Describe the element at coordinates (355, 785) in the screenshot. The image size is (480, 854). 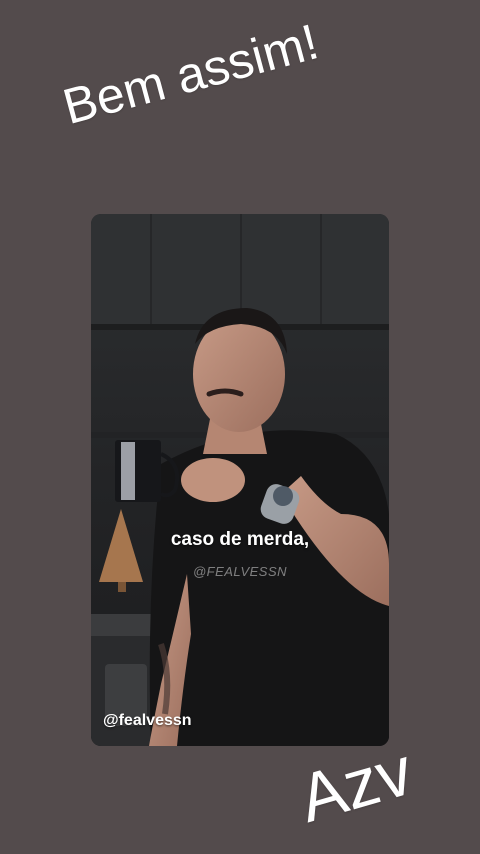
I see `story-bottom-text: Azv` at that location.